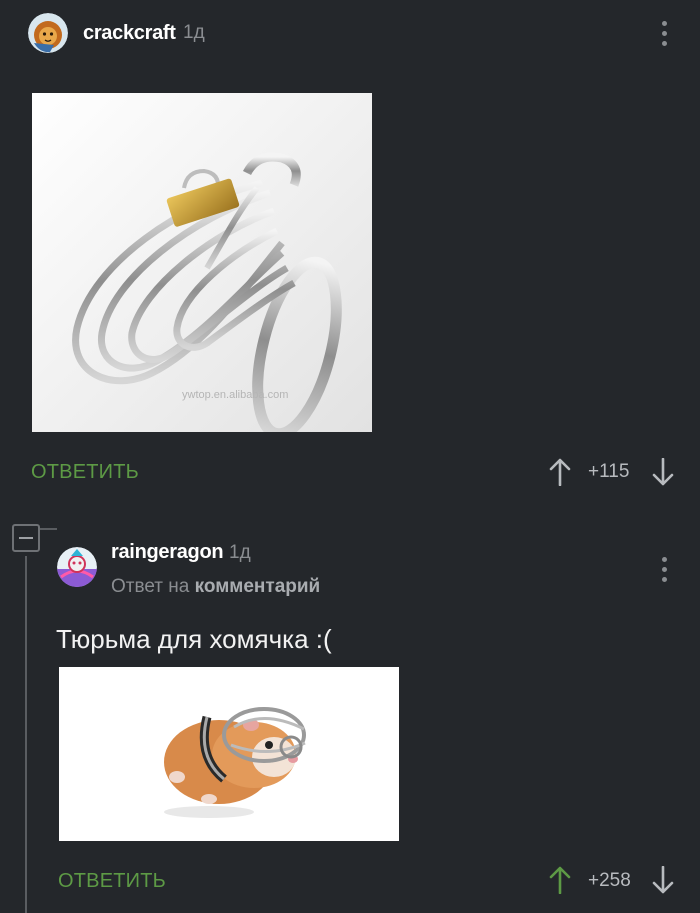 The image size is (700, 913). I want to click on image-watermark: ywtop.en.alibaba.com, so click(235, 395).